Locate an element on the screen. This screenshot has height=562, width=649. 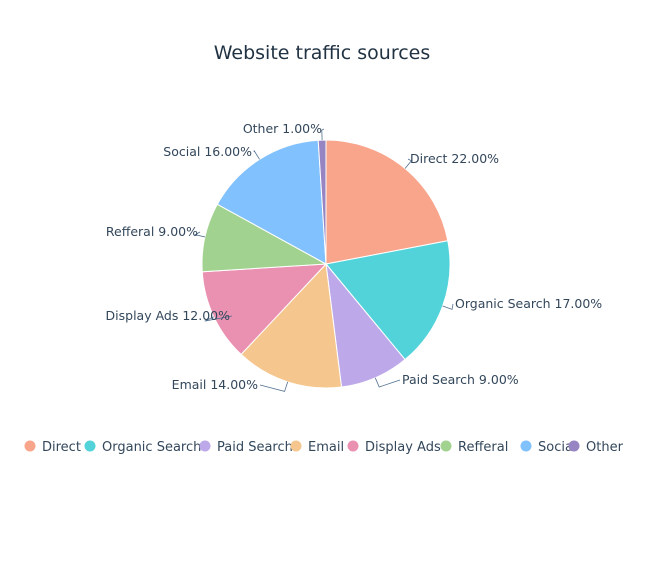
legend-label-organic-search: Organic Search is located at coordinates (151, 447).